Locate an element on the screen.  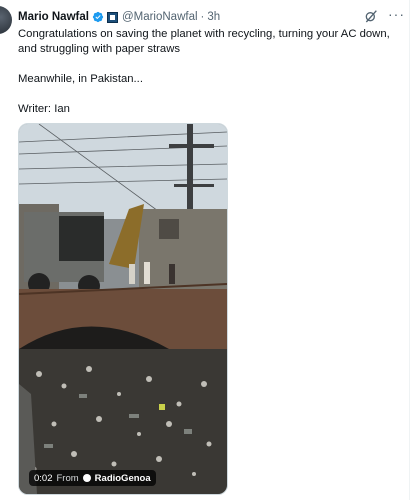
tweet-text-line: Writer: Ian is located at coordinates (44, 109).